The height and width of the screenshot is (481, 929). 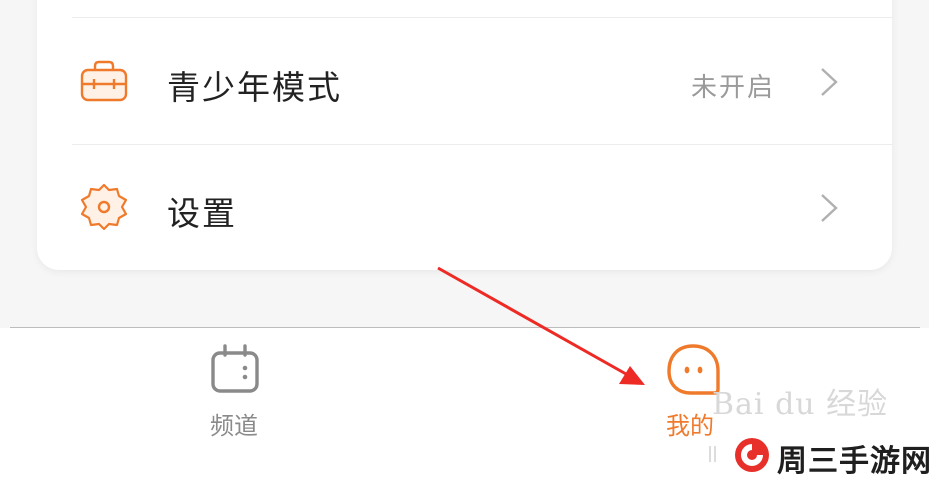 What do you see at coordinates (853, 461) in the screenshot?
I see `brand-name: 周三手游网` at bounding box center [853, 461].